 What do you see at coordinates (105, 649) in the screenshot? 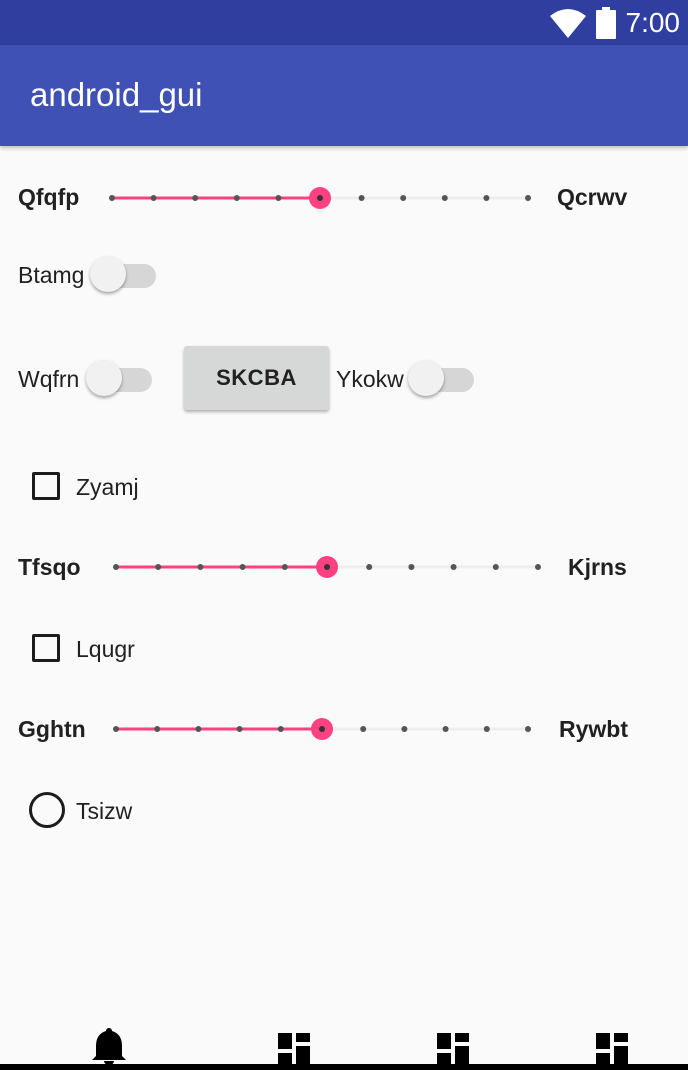
I see `checkbox2-label: Lqugr` at bounding box center [105, 649].